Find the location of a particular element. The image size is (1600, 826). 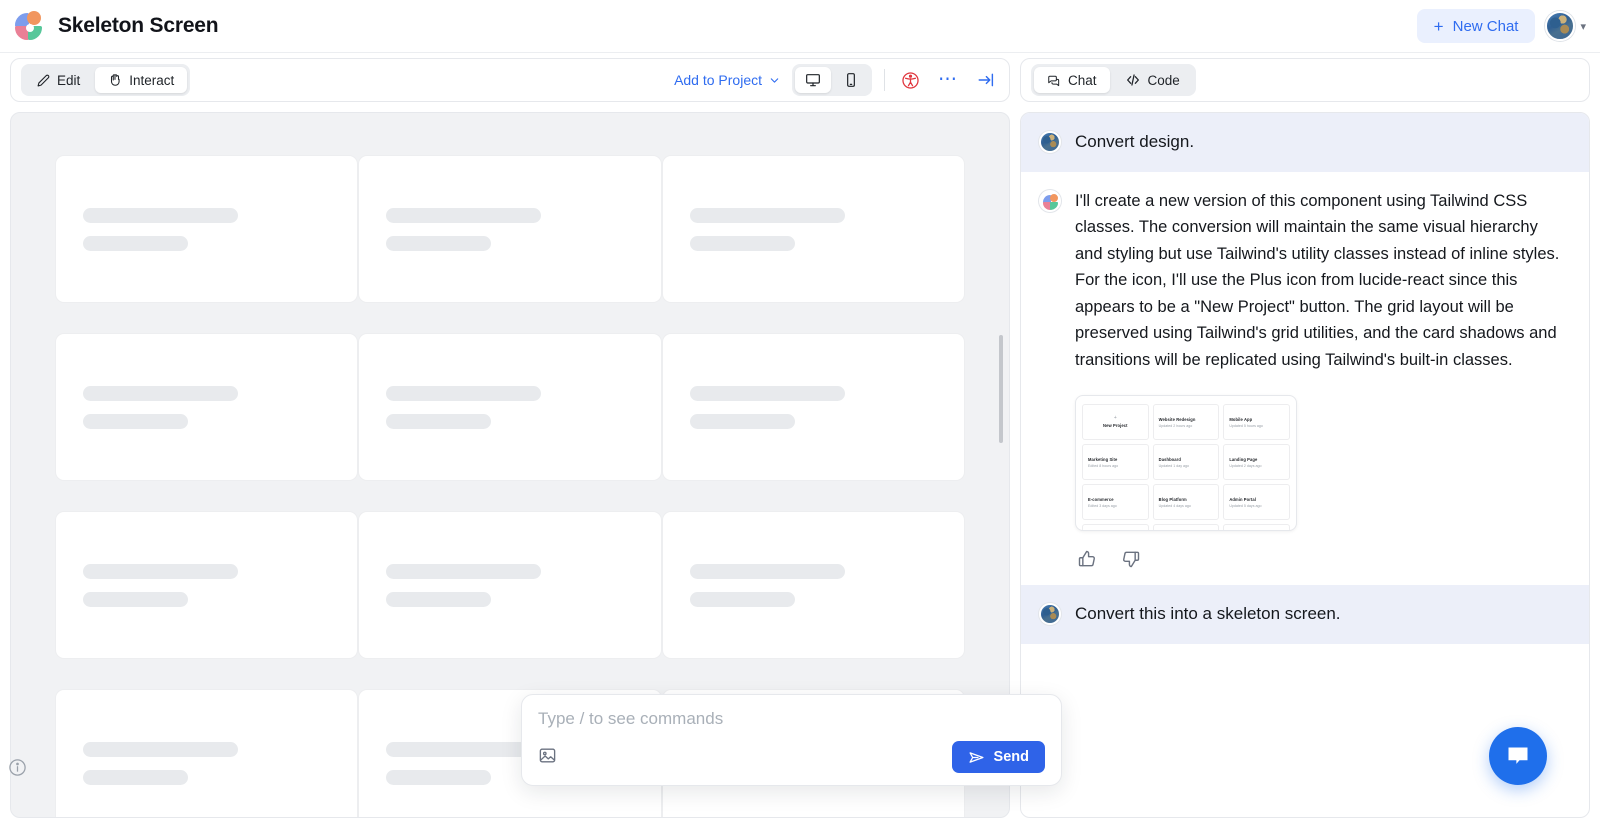

info-circle-icon is located at coordinates (17, 767).